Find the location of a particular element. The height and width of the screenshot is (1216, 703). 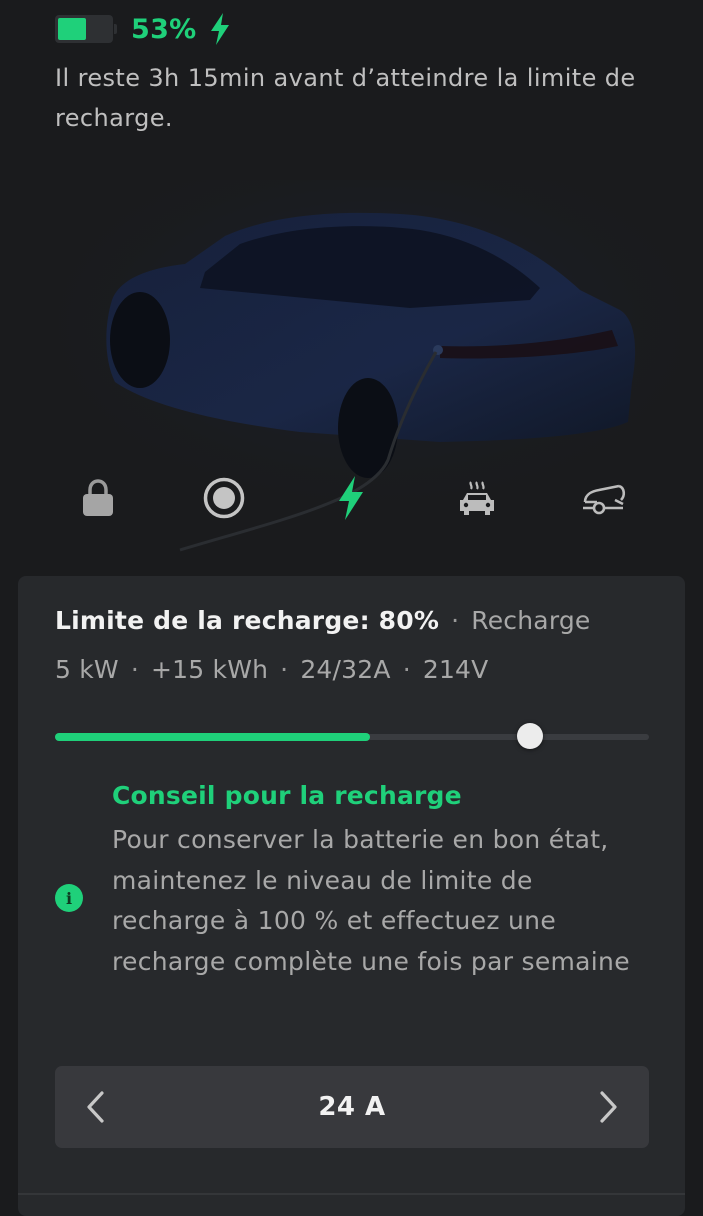

decrease-amps-button is located at coordinates (95, 1107).